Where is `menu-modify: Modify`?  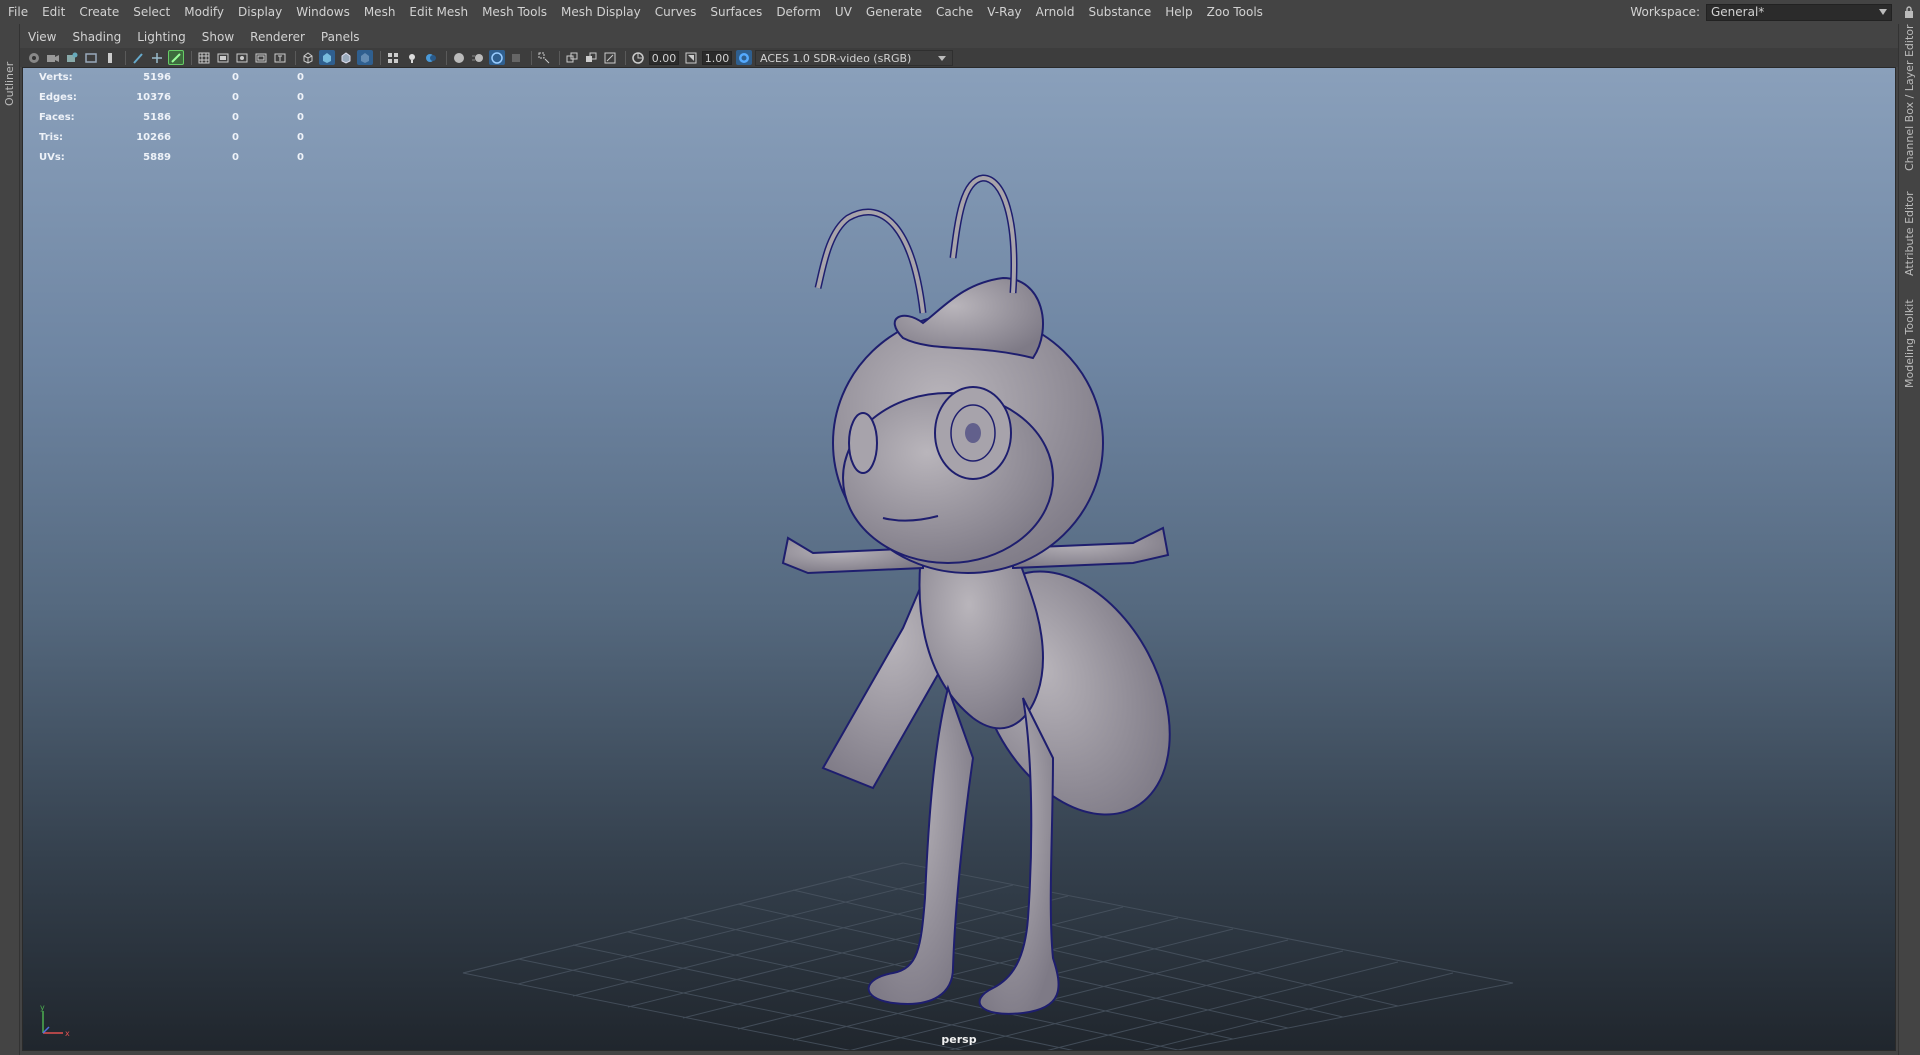 menu-modify: Modify is located at coordinates (204, 12).